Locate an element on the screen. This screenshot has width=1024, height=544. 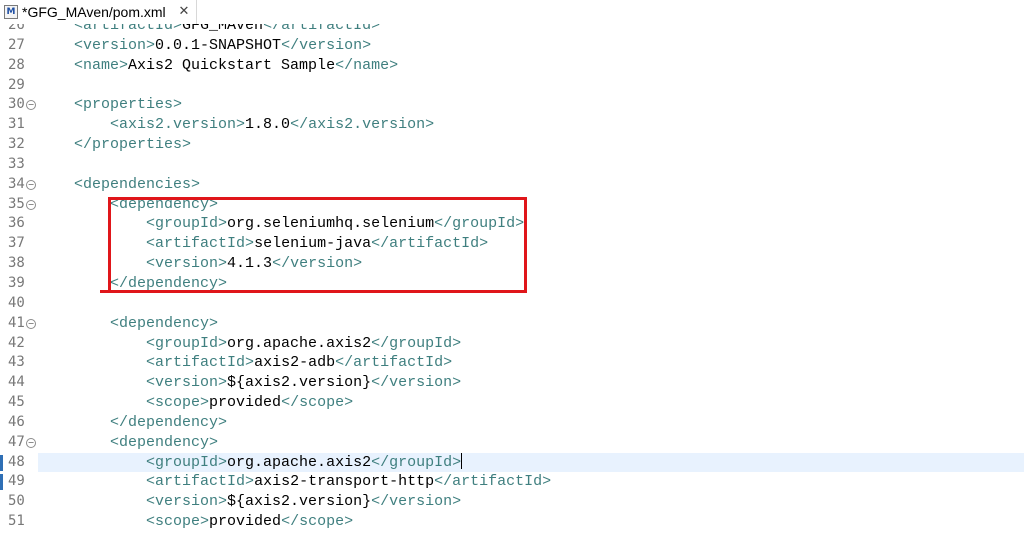
xml-tag: </axis2.version> is located at coordinates (362, 125).